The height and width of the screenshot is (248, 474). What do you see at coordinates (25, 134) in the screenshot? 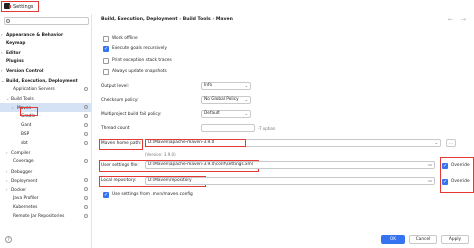
I see `sidebar-item-label: BSP` at bounding box center [25, 134].